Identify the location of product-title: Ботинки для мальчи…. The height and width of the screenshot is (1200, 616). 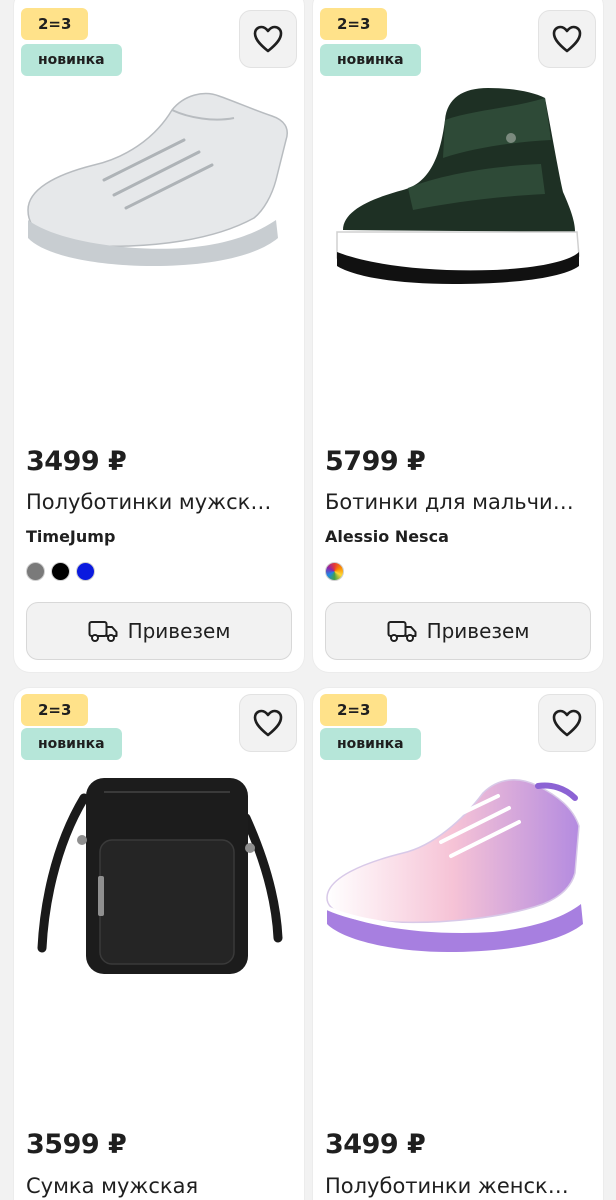
(458, 502).